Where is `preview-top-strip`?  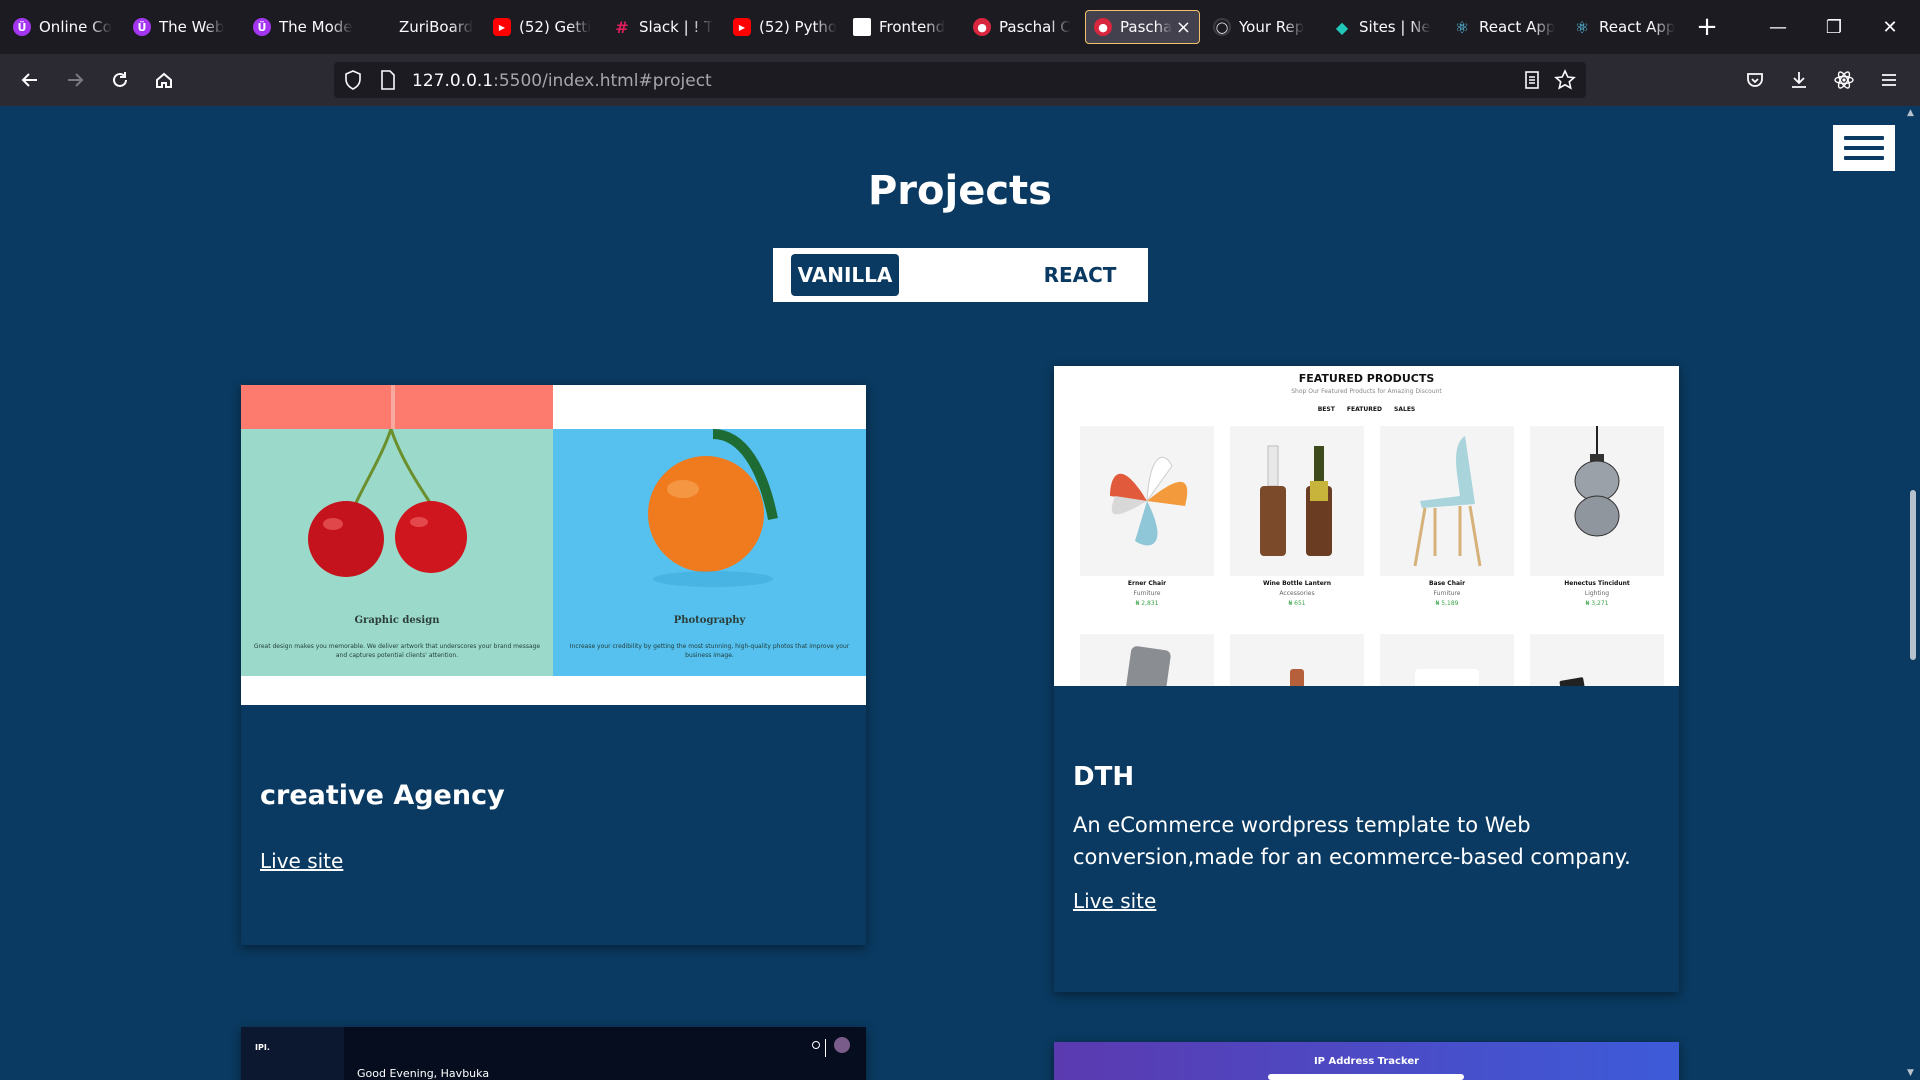
preview-top-strip is located at coordinates (397, 407).